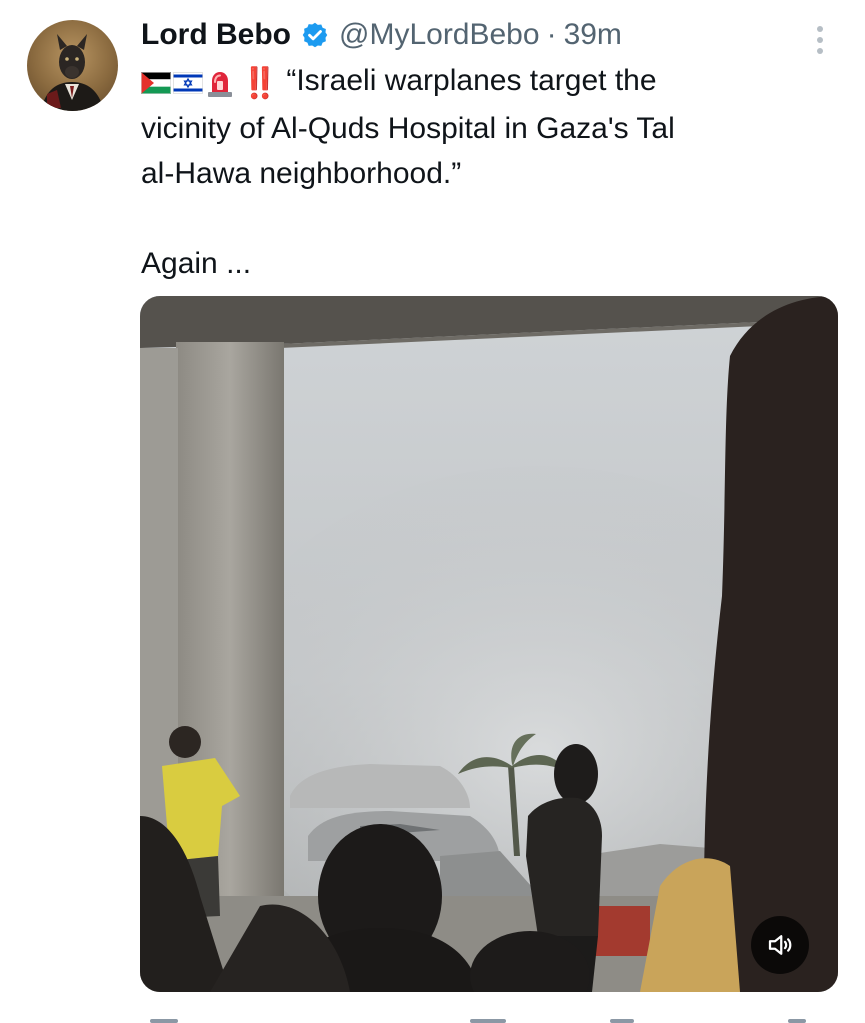 The width and height of the screenshot is (865, 1023). What do you see at coordinates (593, 35) in the screenshot?
I see `timestamp: 39m` at bounding box center [593, 35].